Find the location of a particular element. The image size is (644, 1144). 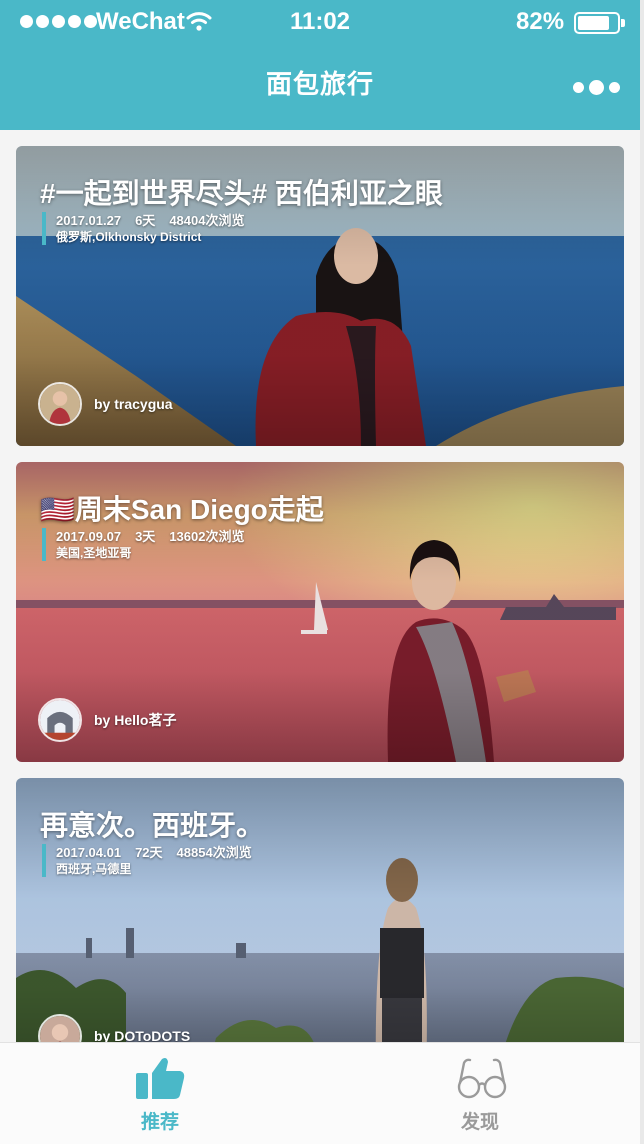

page-title: 面包旅行 is located at coordinates (319, 84).